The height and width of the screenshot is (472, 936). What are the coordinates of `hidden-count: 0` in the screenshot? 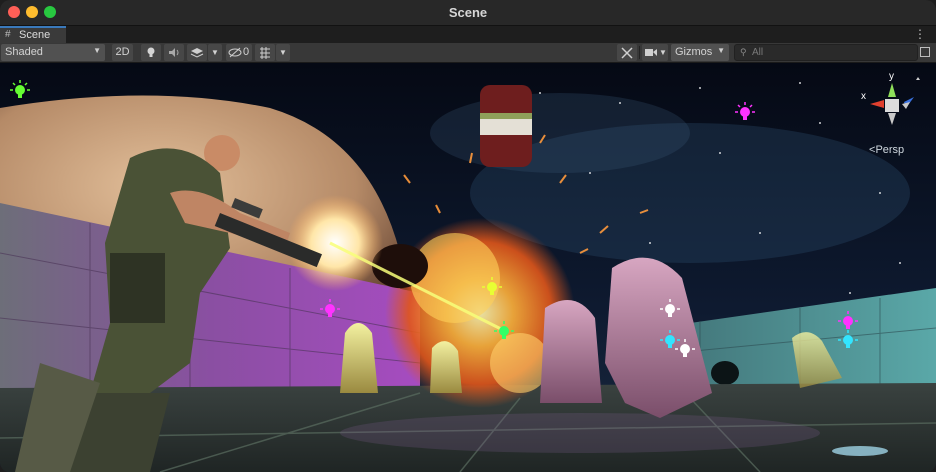 It's located at (246, 52).